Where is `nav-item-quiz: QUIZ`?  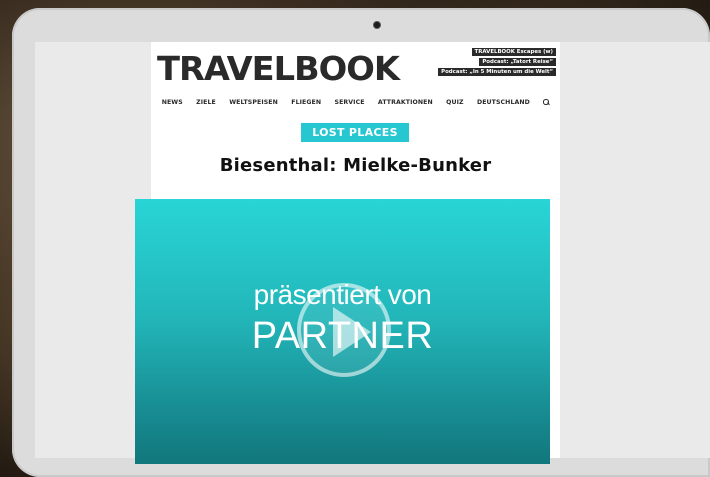 nav-item-quiz: QUIZ is located at coordinates (454, 102).